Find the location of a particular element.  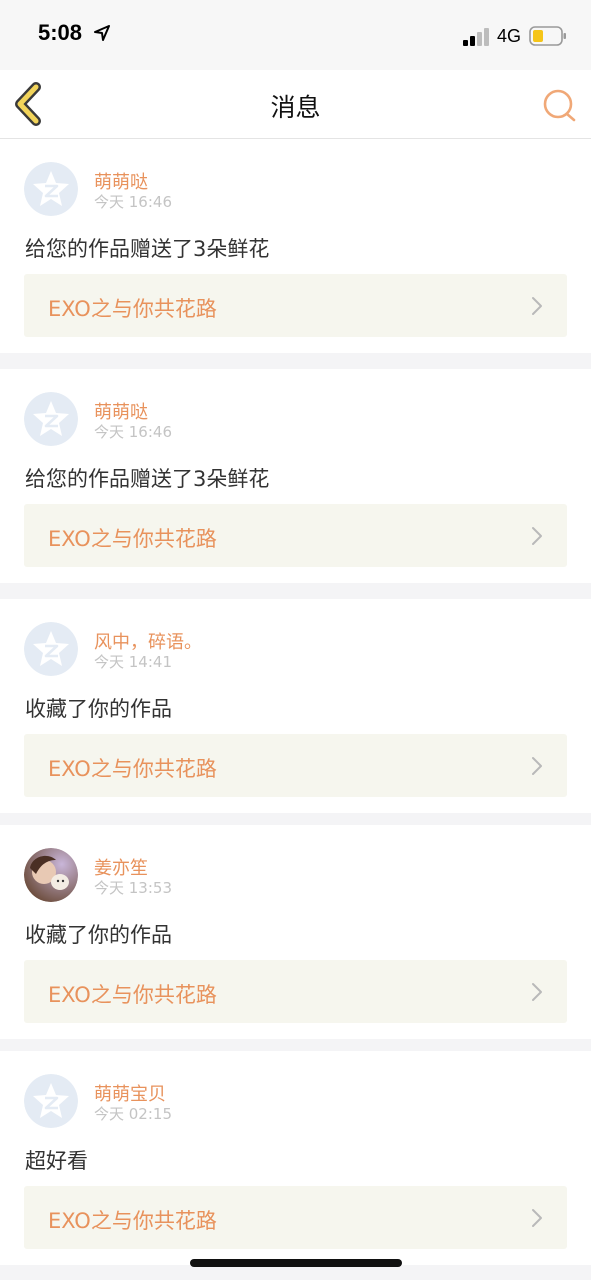

photo-avatar is located at coordinates (51, 875).